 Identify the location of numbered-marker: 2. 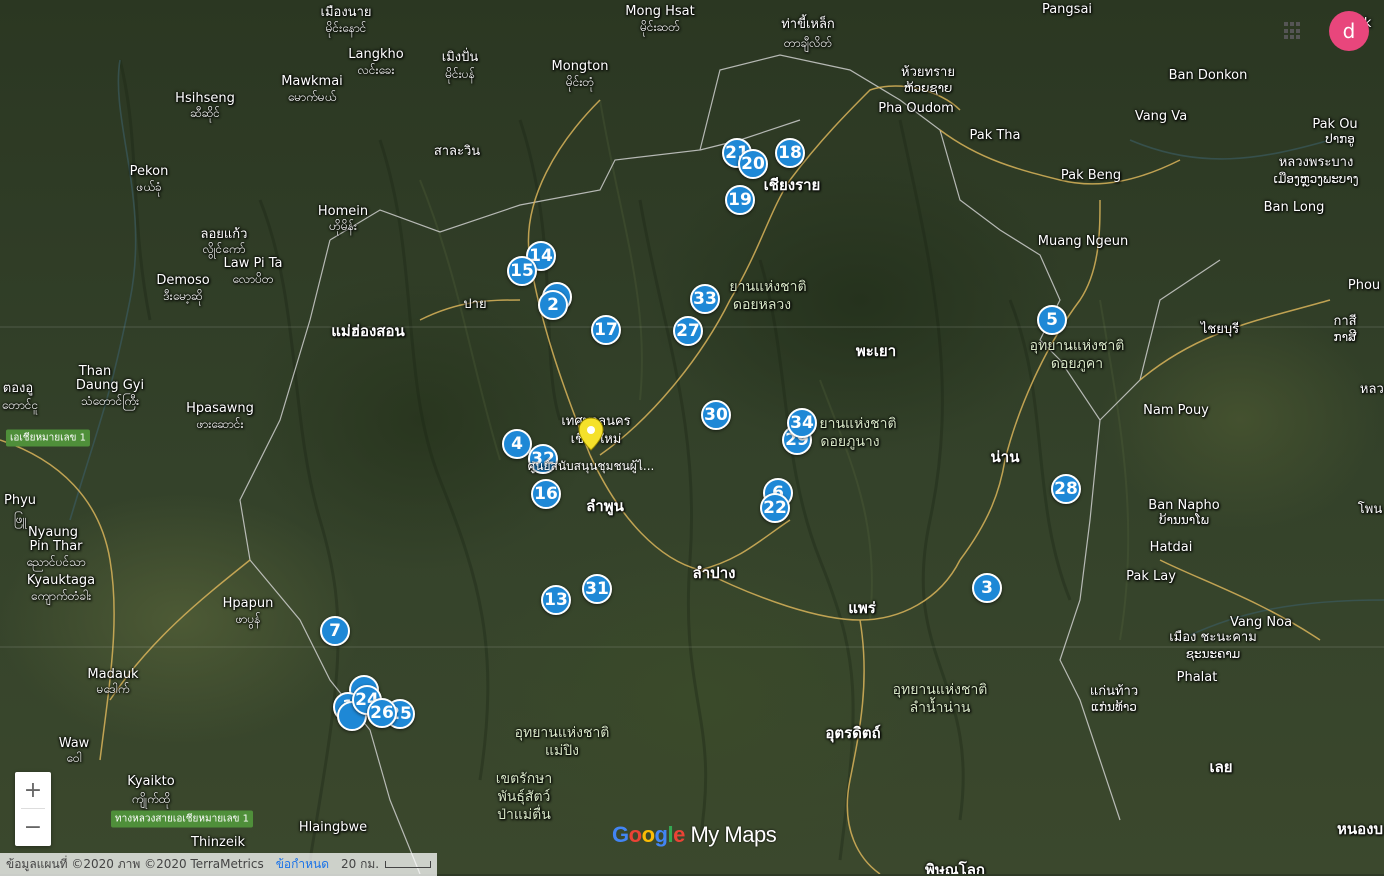
(553, 305).